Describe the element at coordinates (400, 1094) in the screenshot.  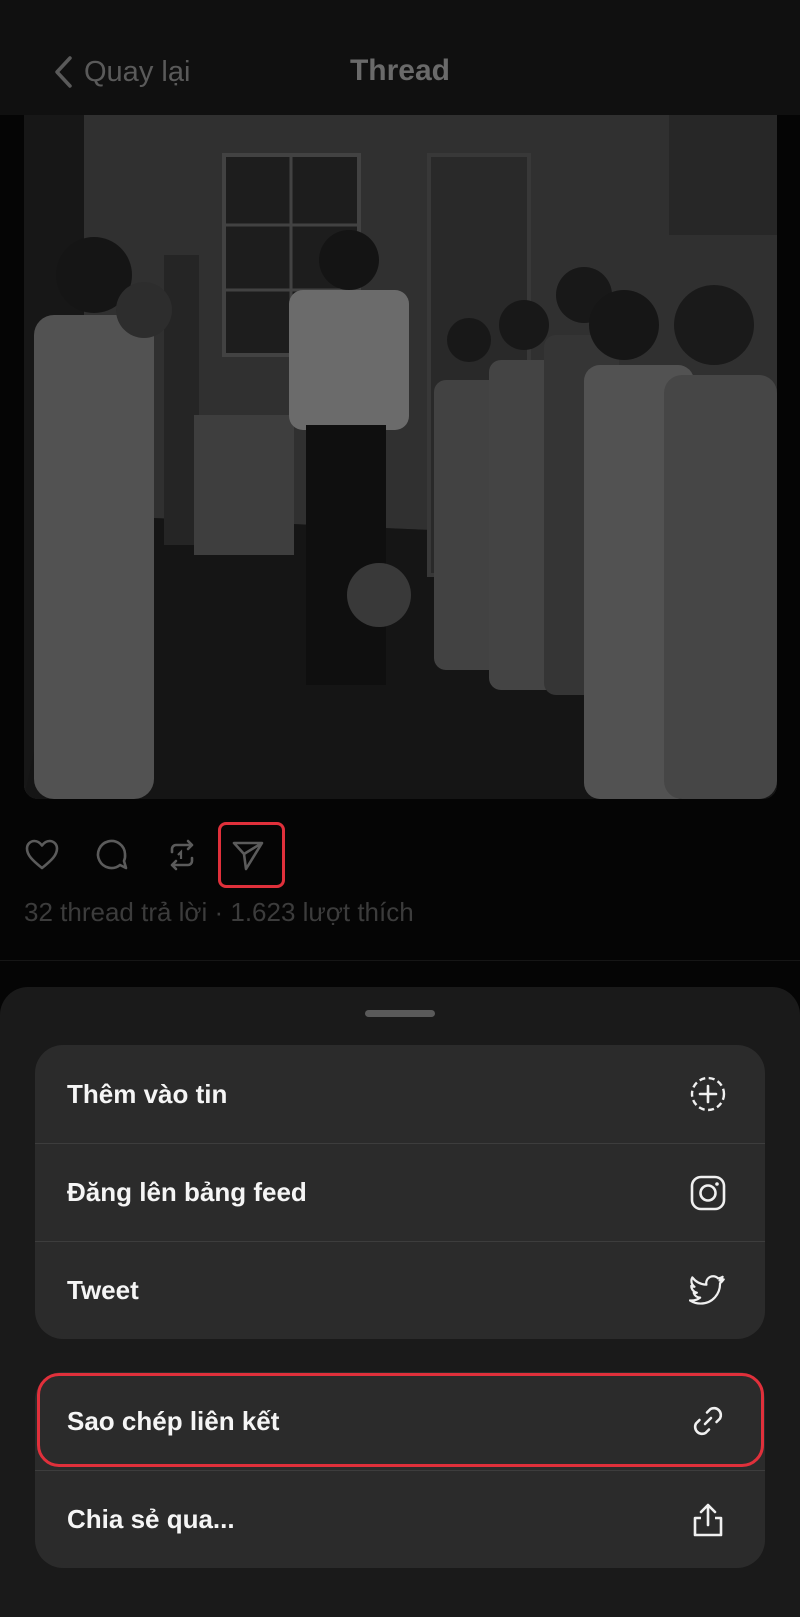
I see `add-to-story-option: Thêm vào tin` at that location.